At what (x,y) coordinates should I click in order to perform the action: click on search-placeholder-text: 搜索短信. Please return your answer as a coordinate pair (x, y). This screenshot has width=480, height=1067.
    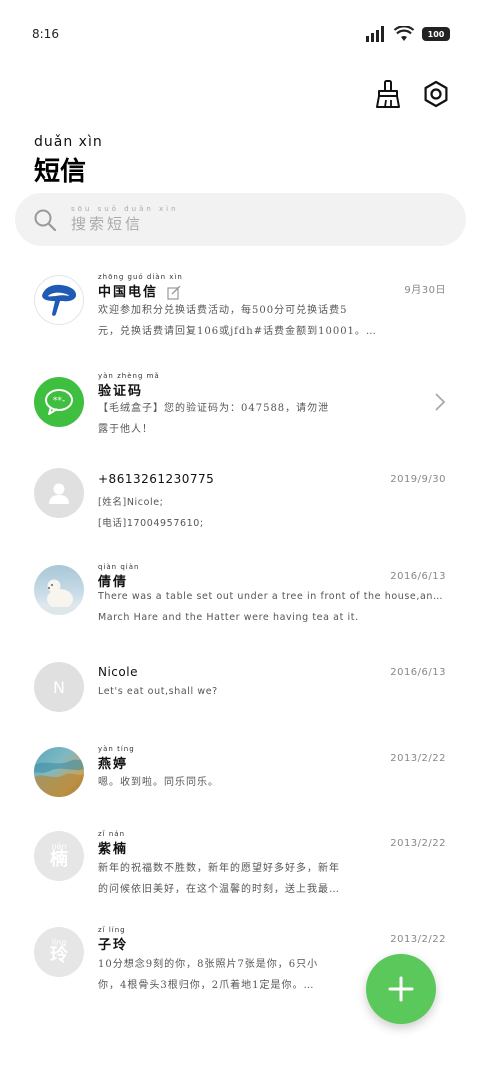
    Looking at the image, I should click on (107, 224).